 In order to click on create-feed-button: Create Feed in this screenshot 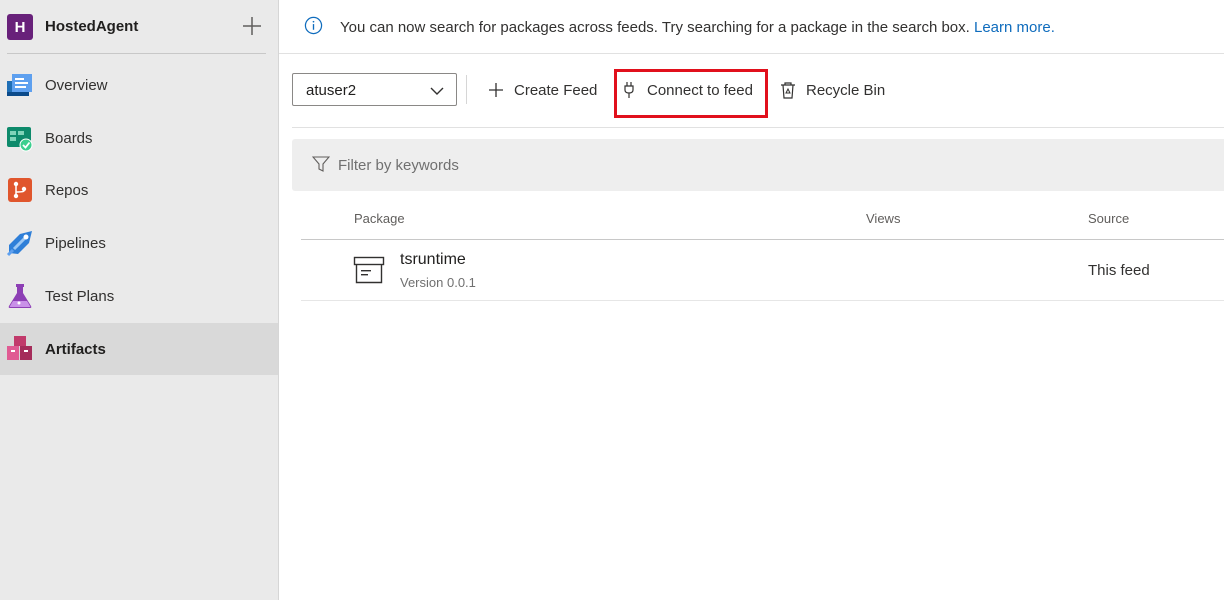, I will do `click(542, 90)`.